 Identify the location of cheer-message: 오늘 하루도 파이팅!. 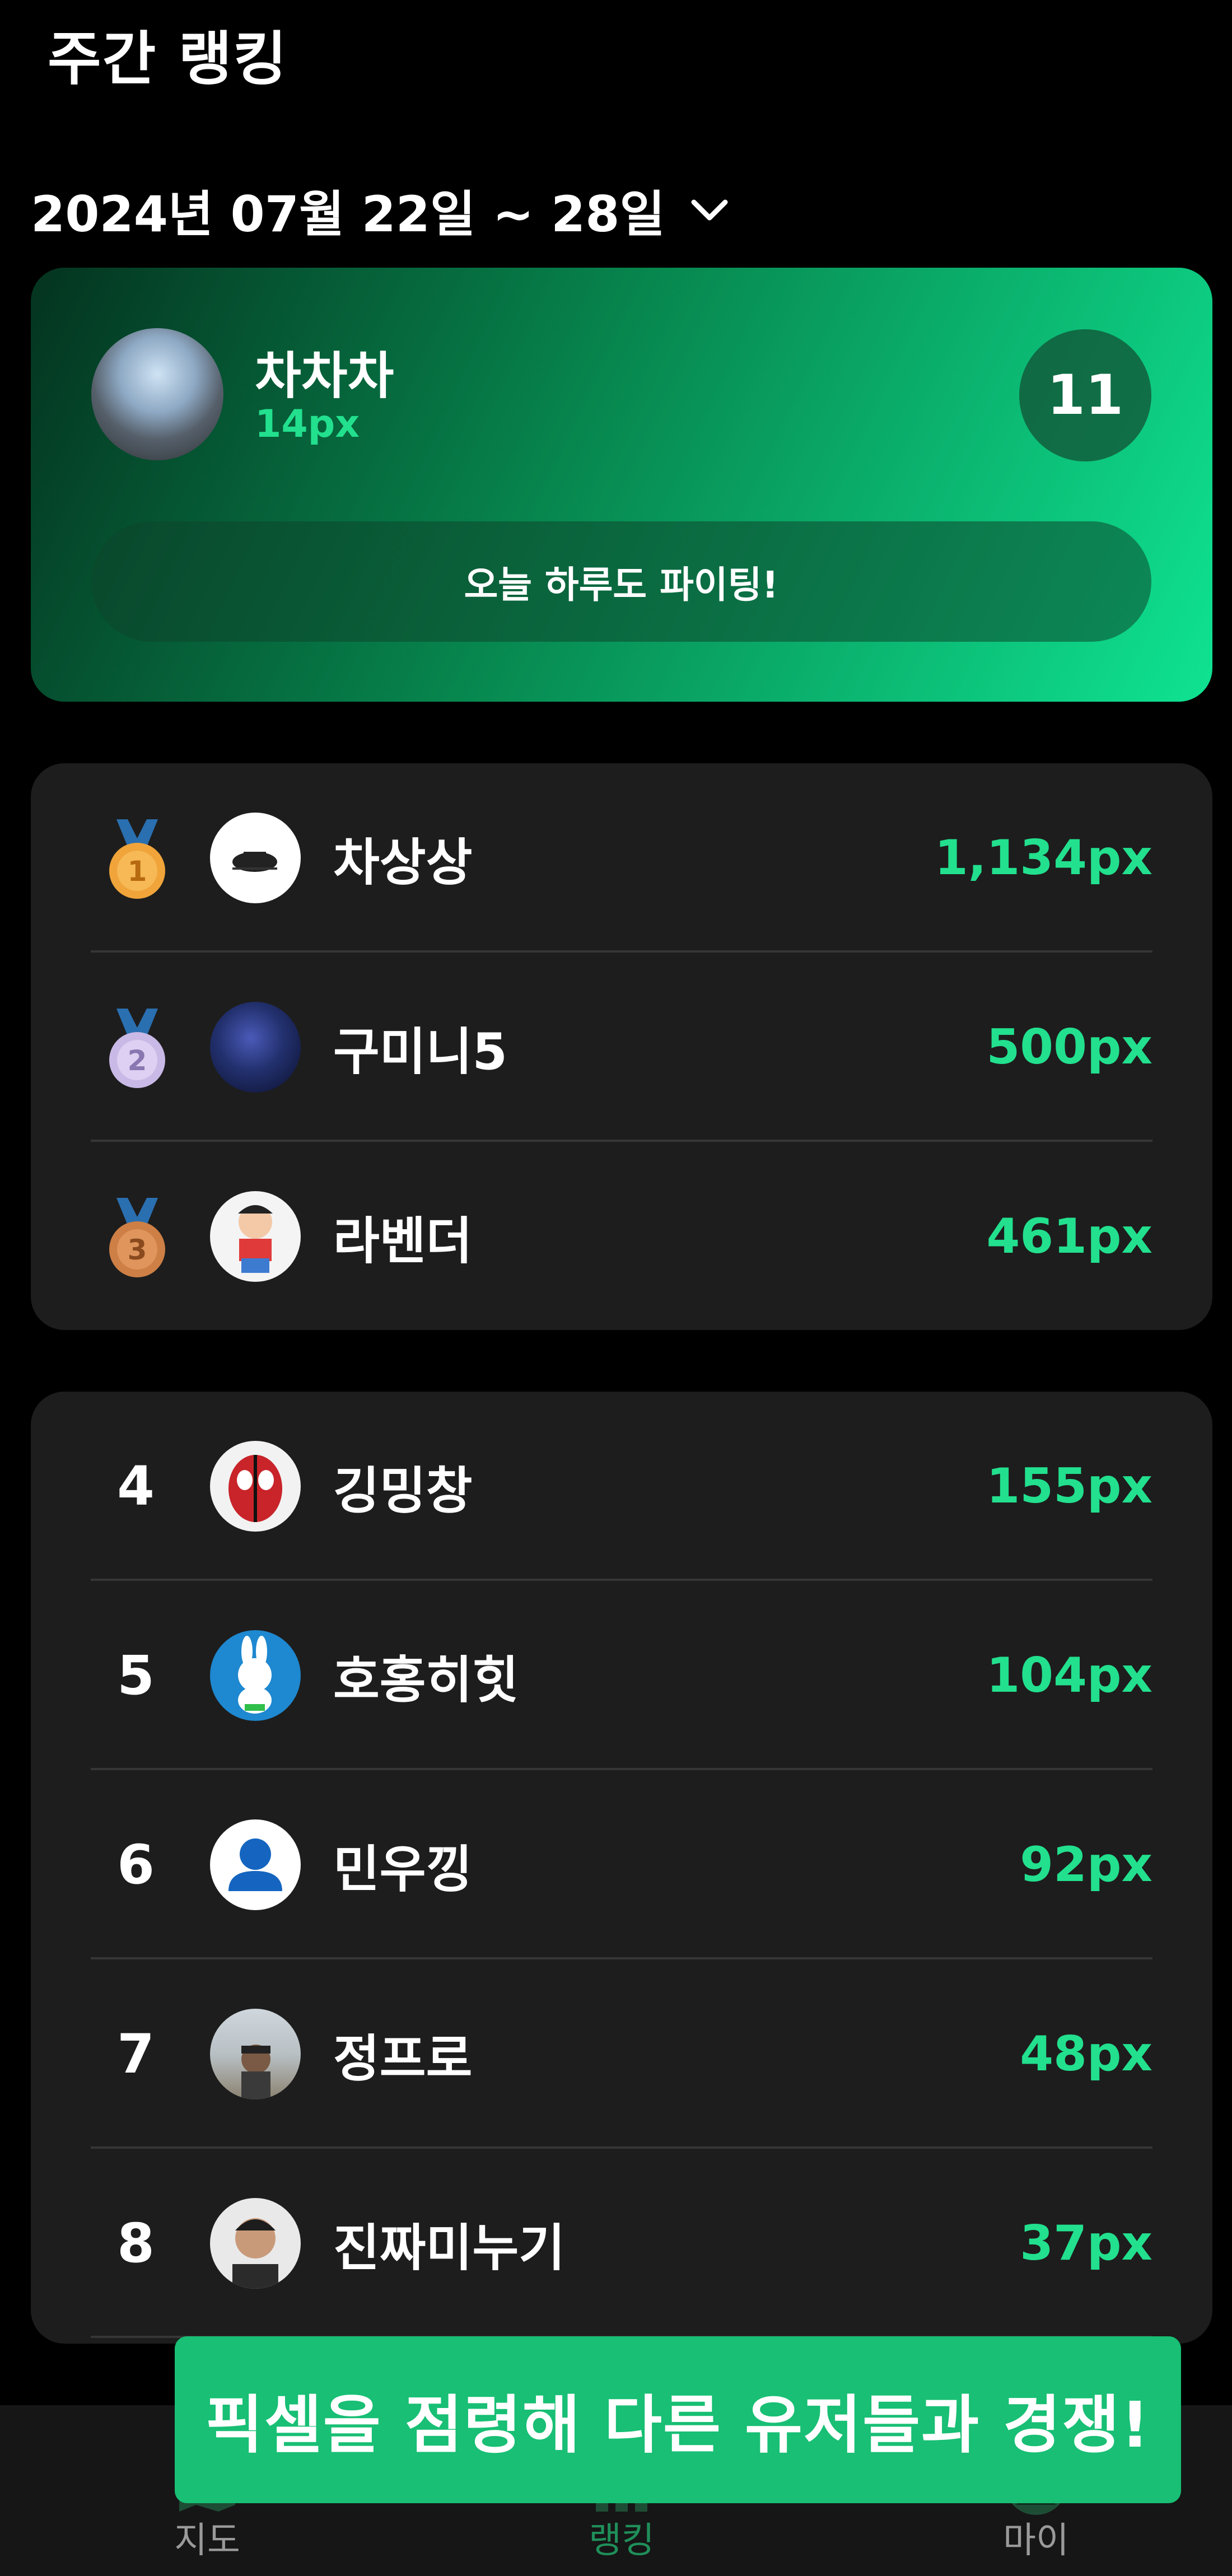
(621, 581).